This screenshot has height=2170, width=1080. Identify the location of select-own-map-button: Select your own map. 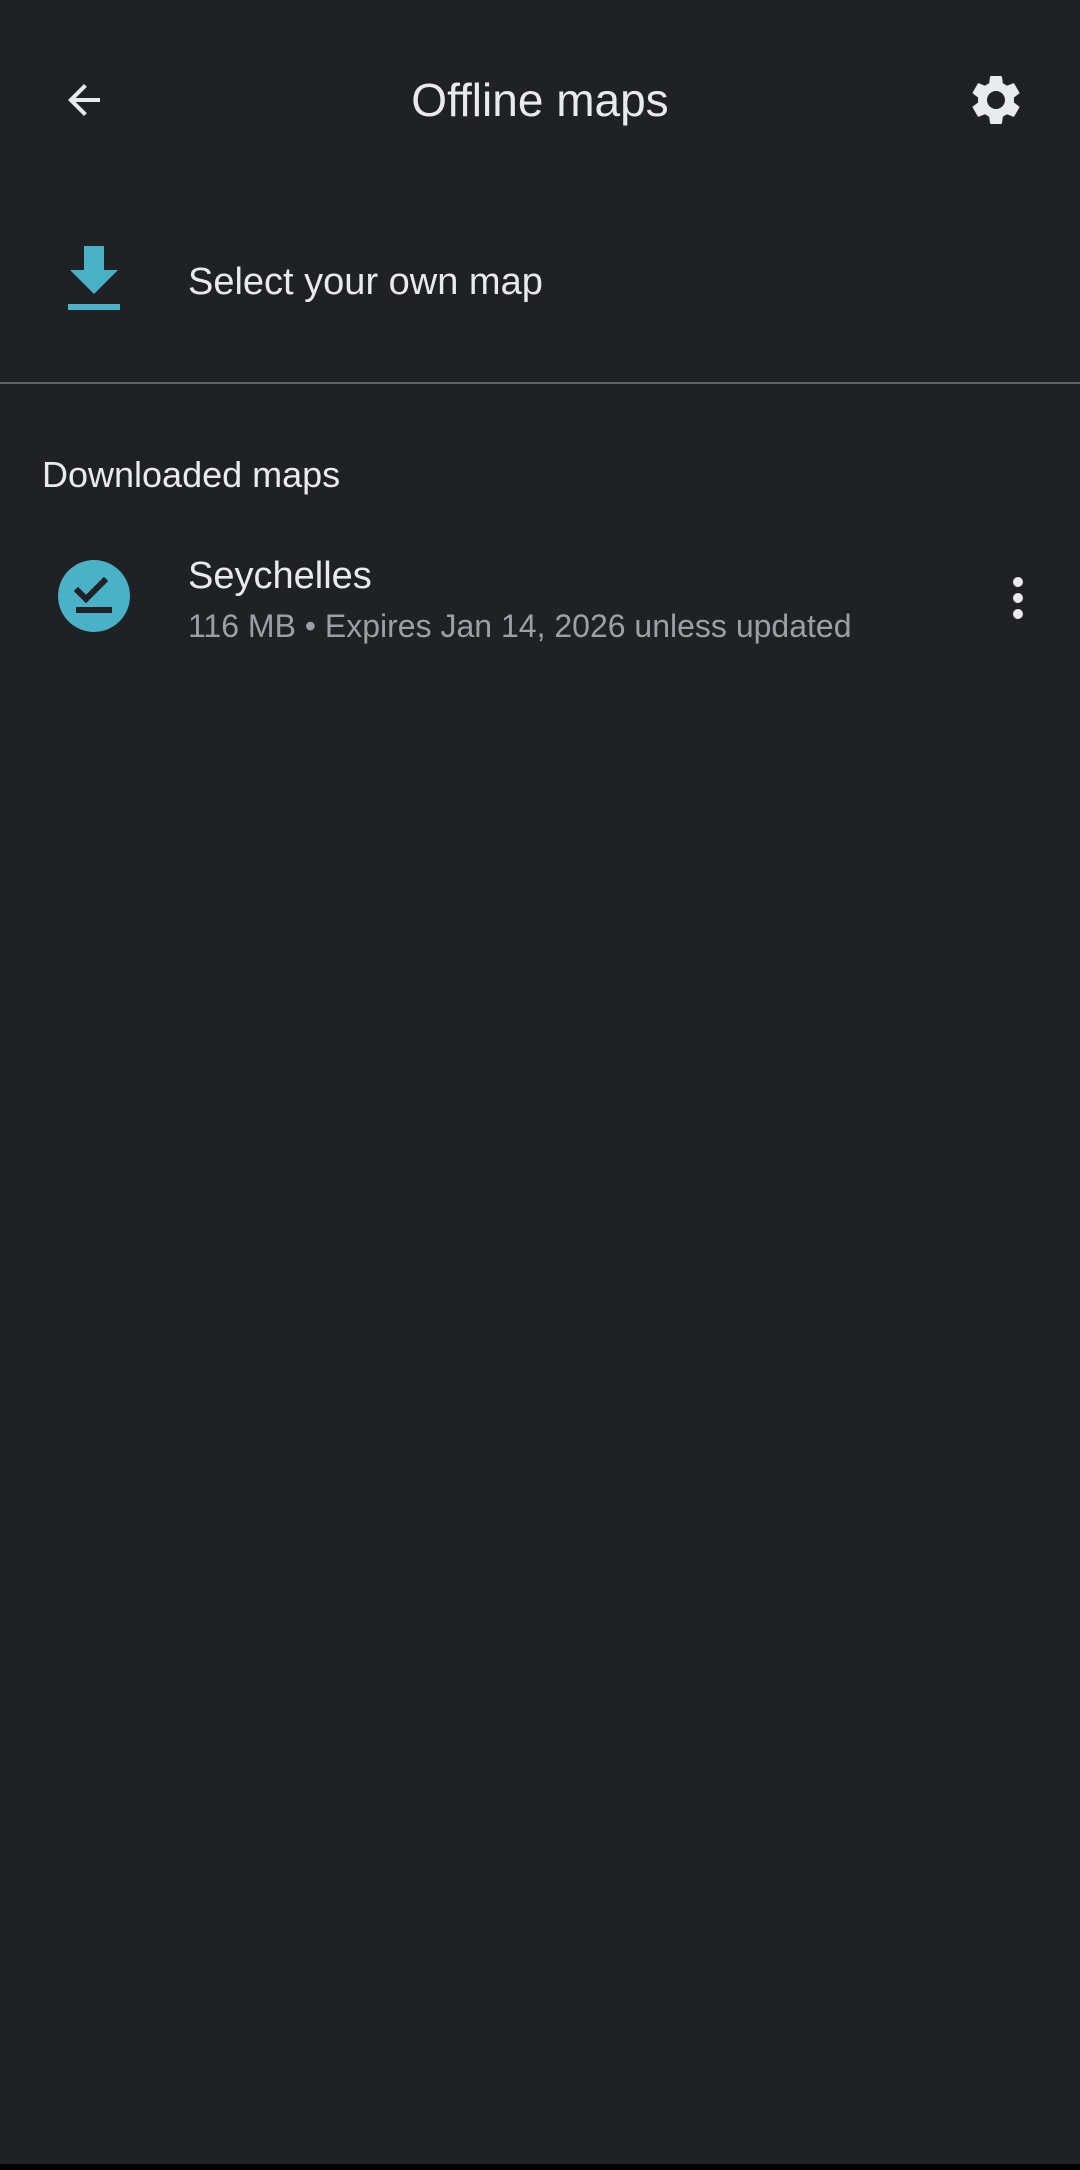
(540, 291).